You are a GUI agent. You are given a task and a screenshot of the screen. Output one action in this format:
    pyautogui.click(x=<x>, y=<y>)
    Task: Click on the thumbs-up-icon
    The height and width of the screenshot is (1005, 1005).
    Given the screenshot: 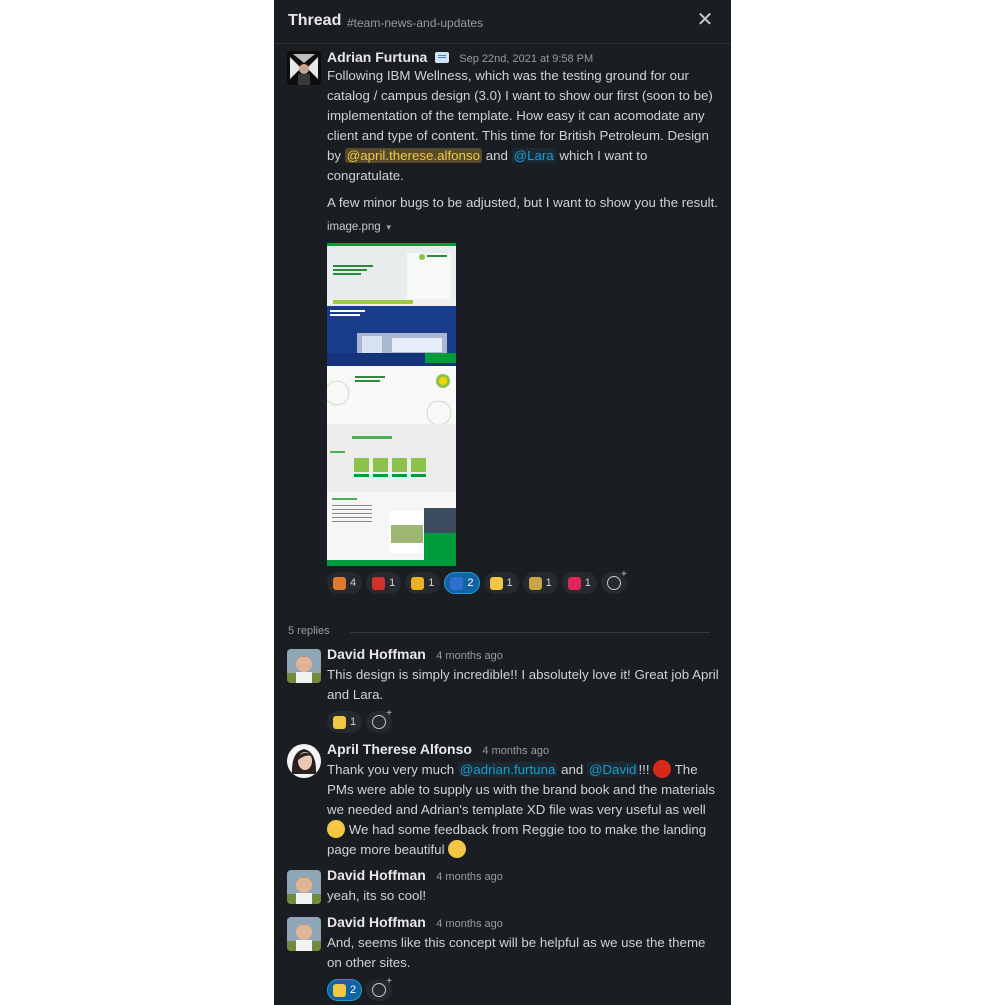 What is the action you would take?
    pyautogui.click(x=339, y=990)
    